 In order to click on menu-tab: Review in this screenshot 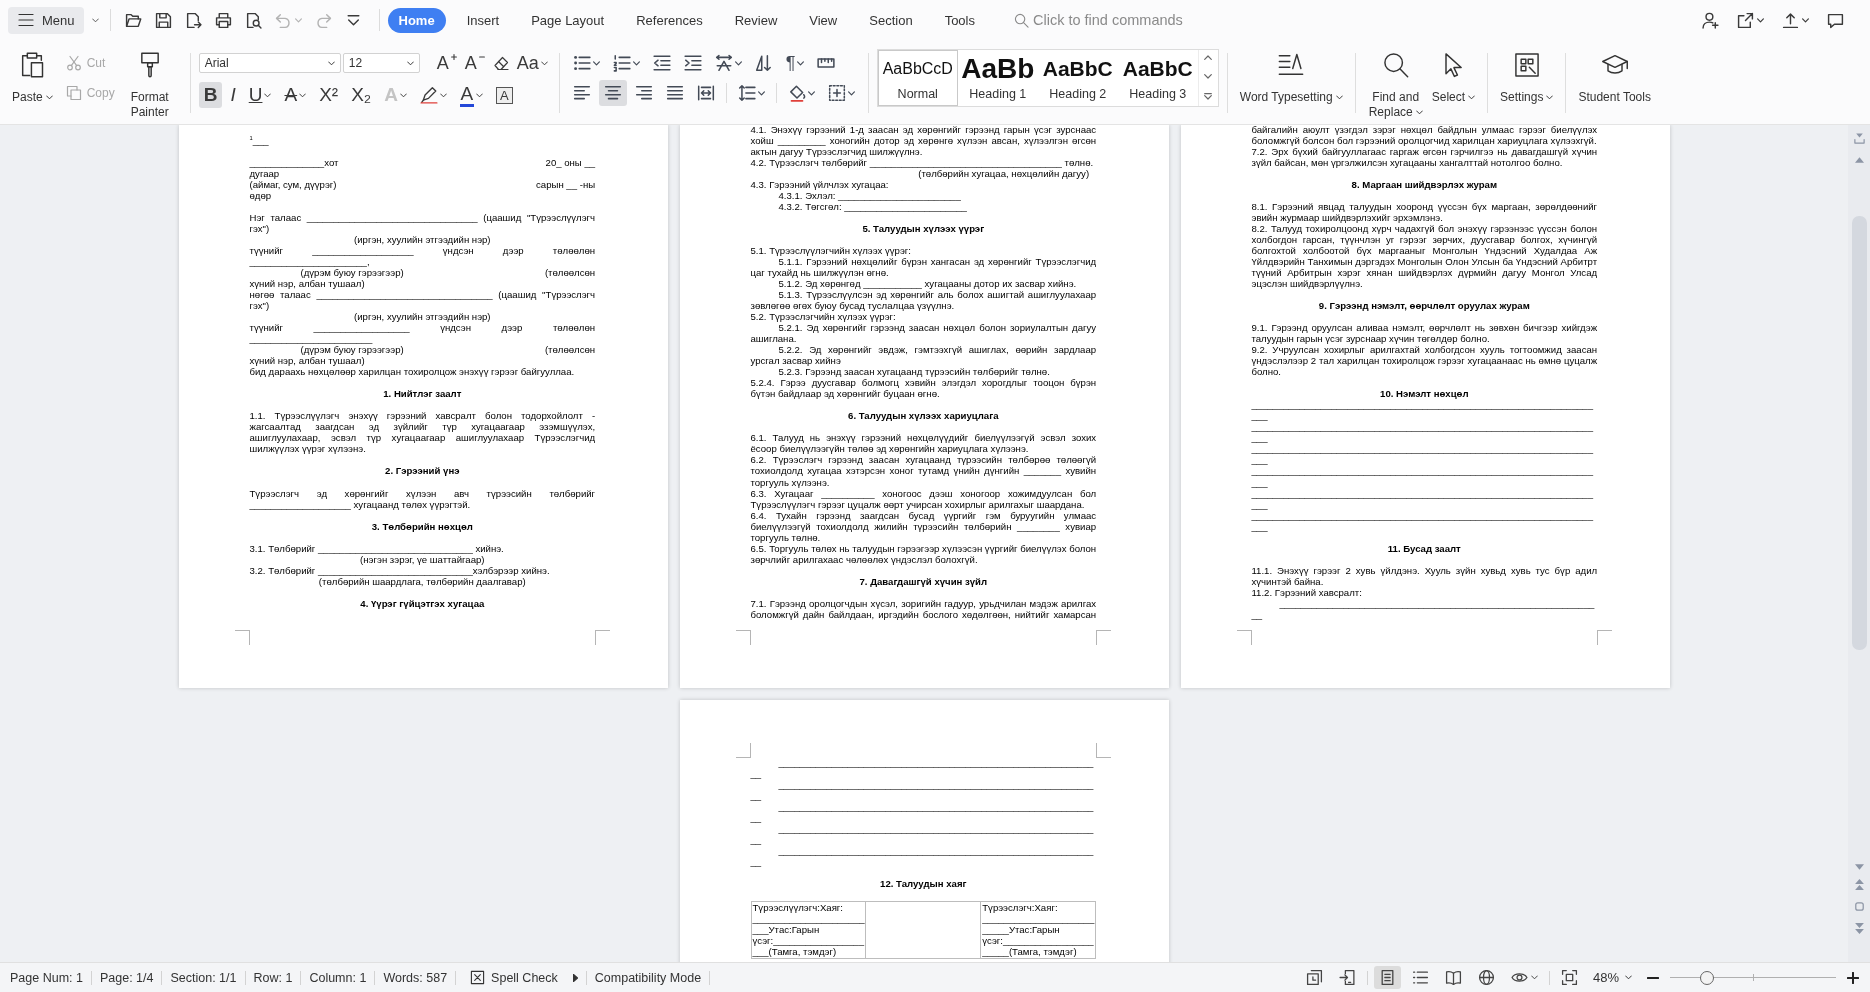, I will do `click(756, 20)`.